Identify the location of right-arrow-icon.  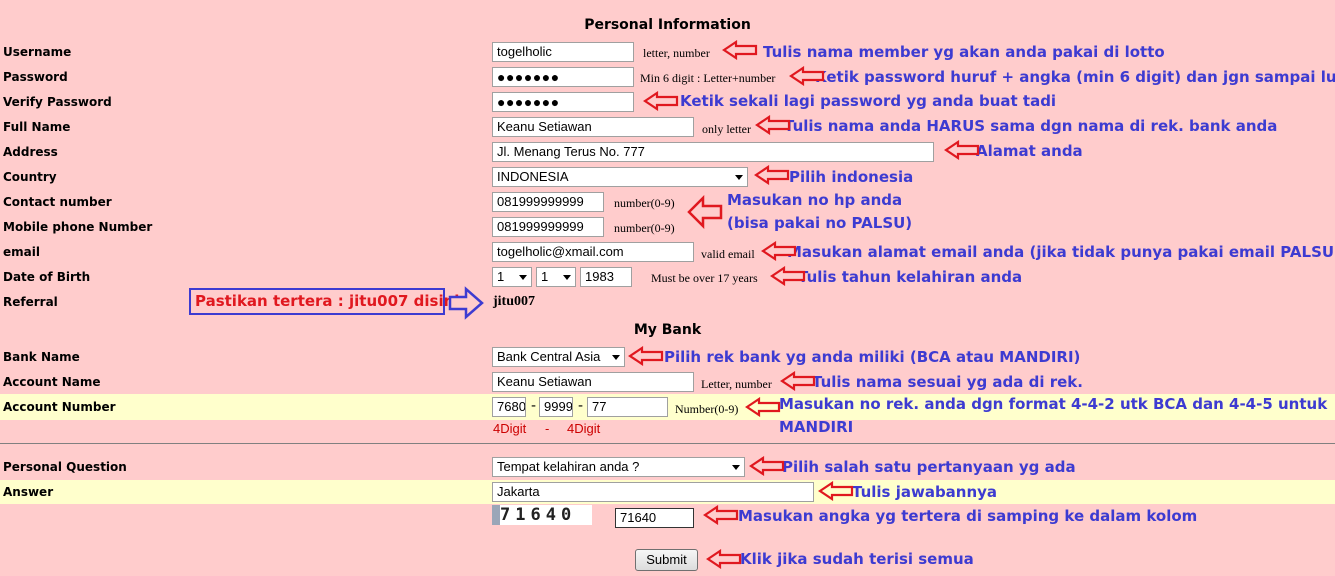
(466, 303).